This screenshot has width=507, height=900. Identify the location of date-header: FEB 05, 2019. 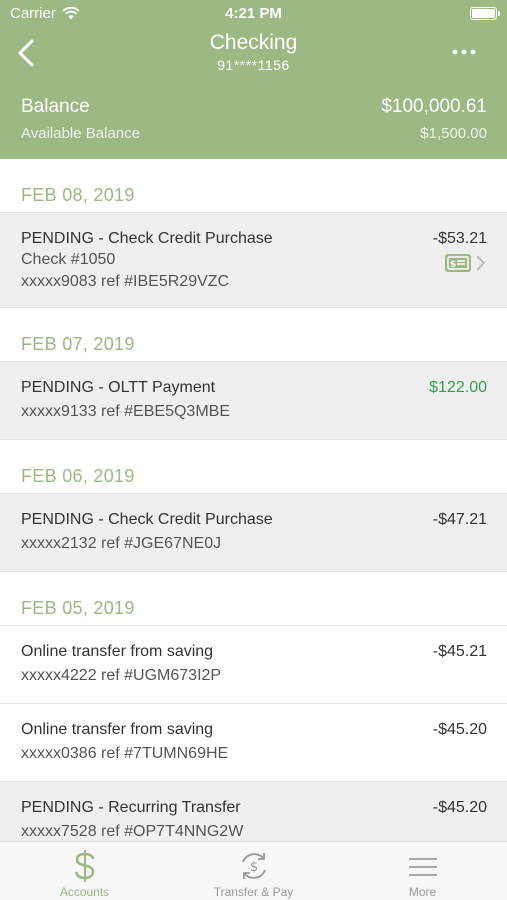
(253, 599).